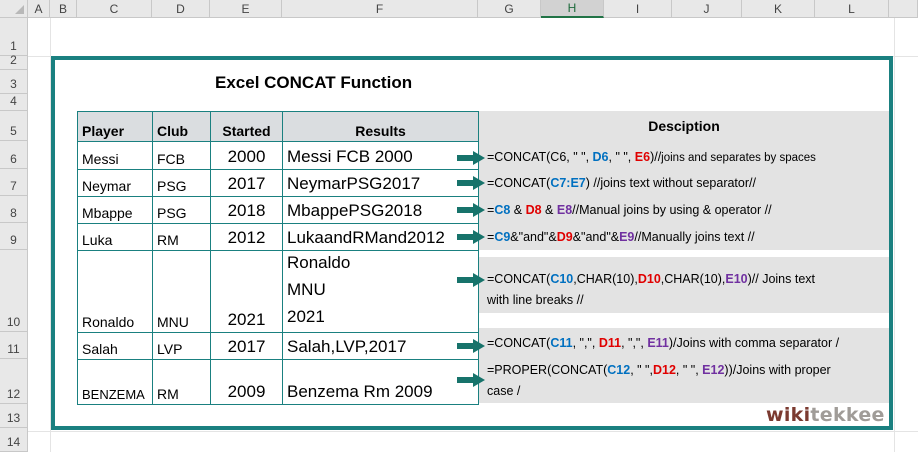 Image resolution: width=918 pixels, height=452 pixels. Describe the element at coordinates (181, 346) in the screenshot. I see `cell-club: LVP` at that location.